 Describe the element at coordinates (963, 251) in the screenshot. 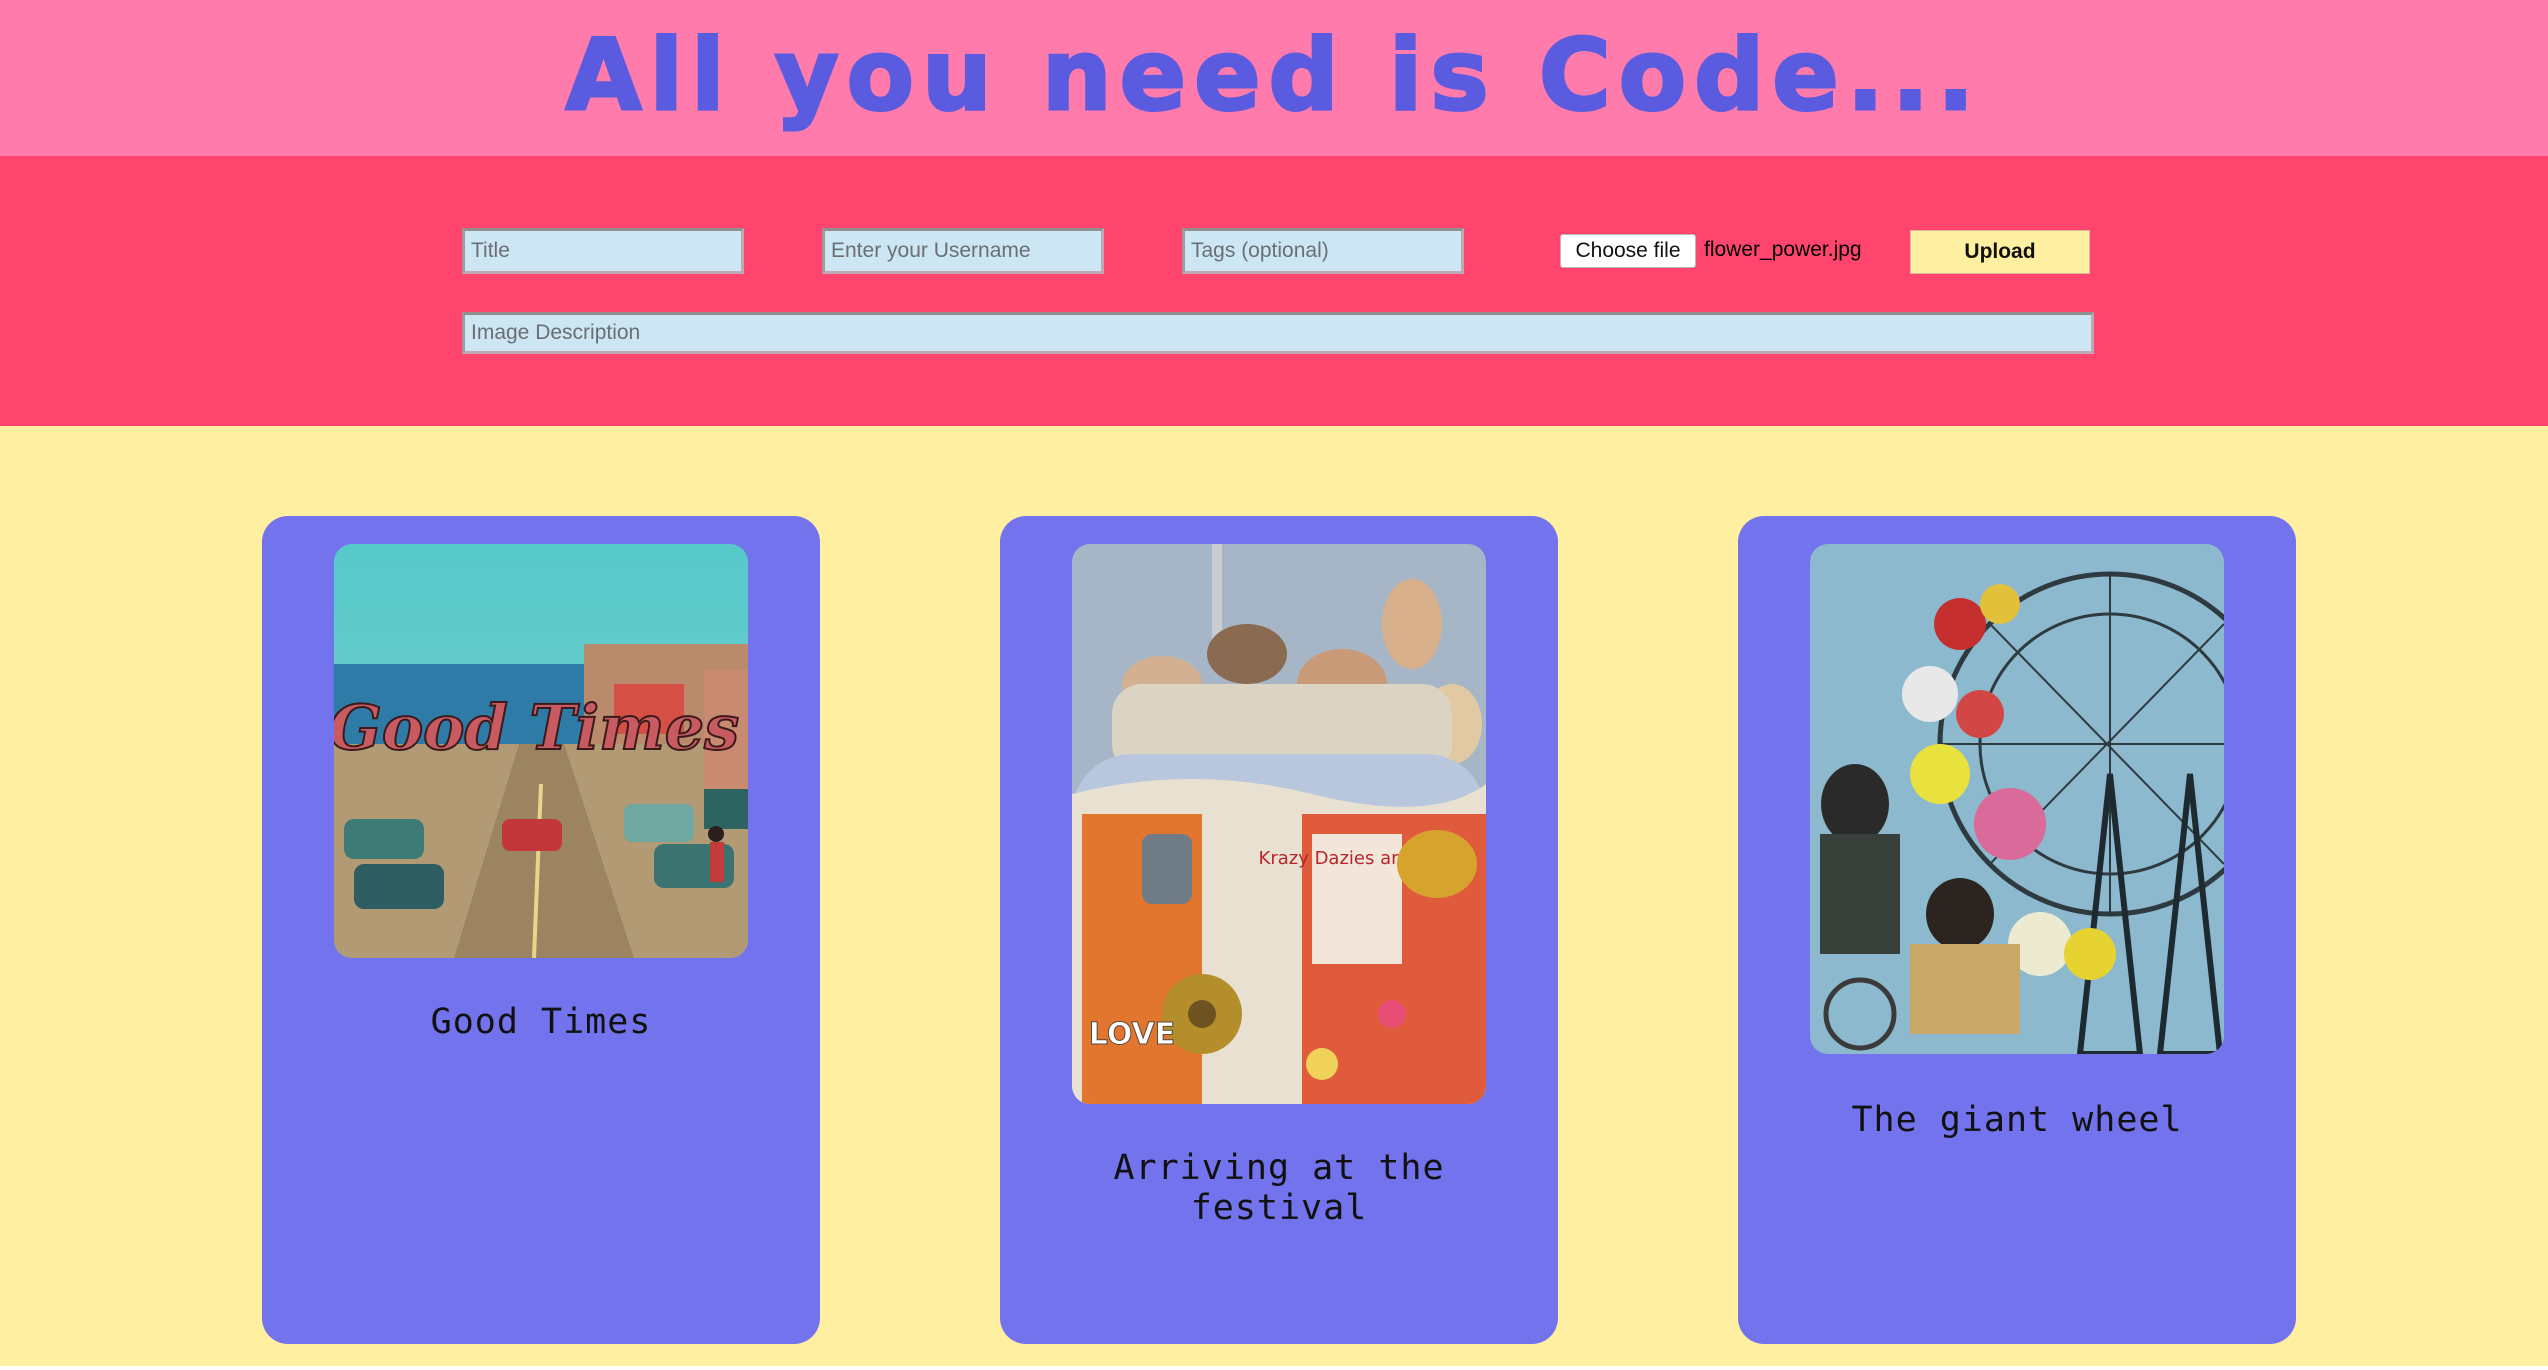

I see `username-input` at that location.